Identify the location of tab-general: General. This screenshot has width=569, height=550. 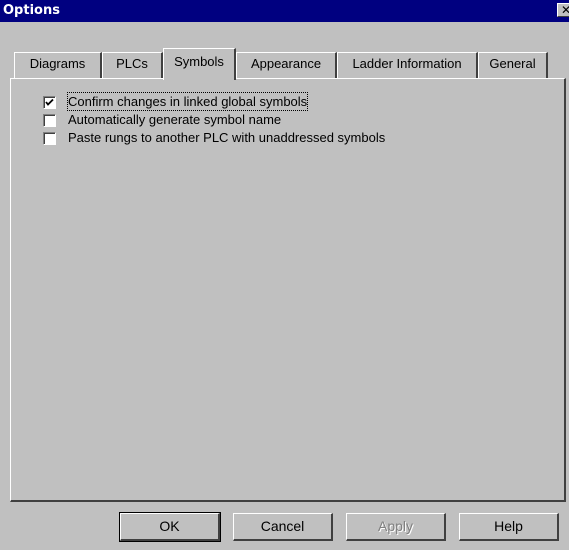
(513, 65).